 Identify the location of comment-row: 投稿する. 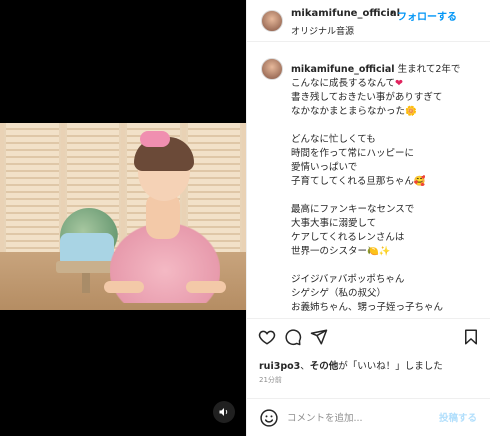
(368, 417).